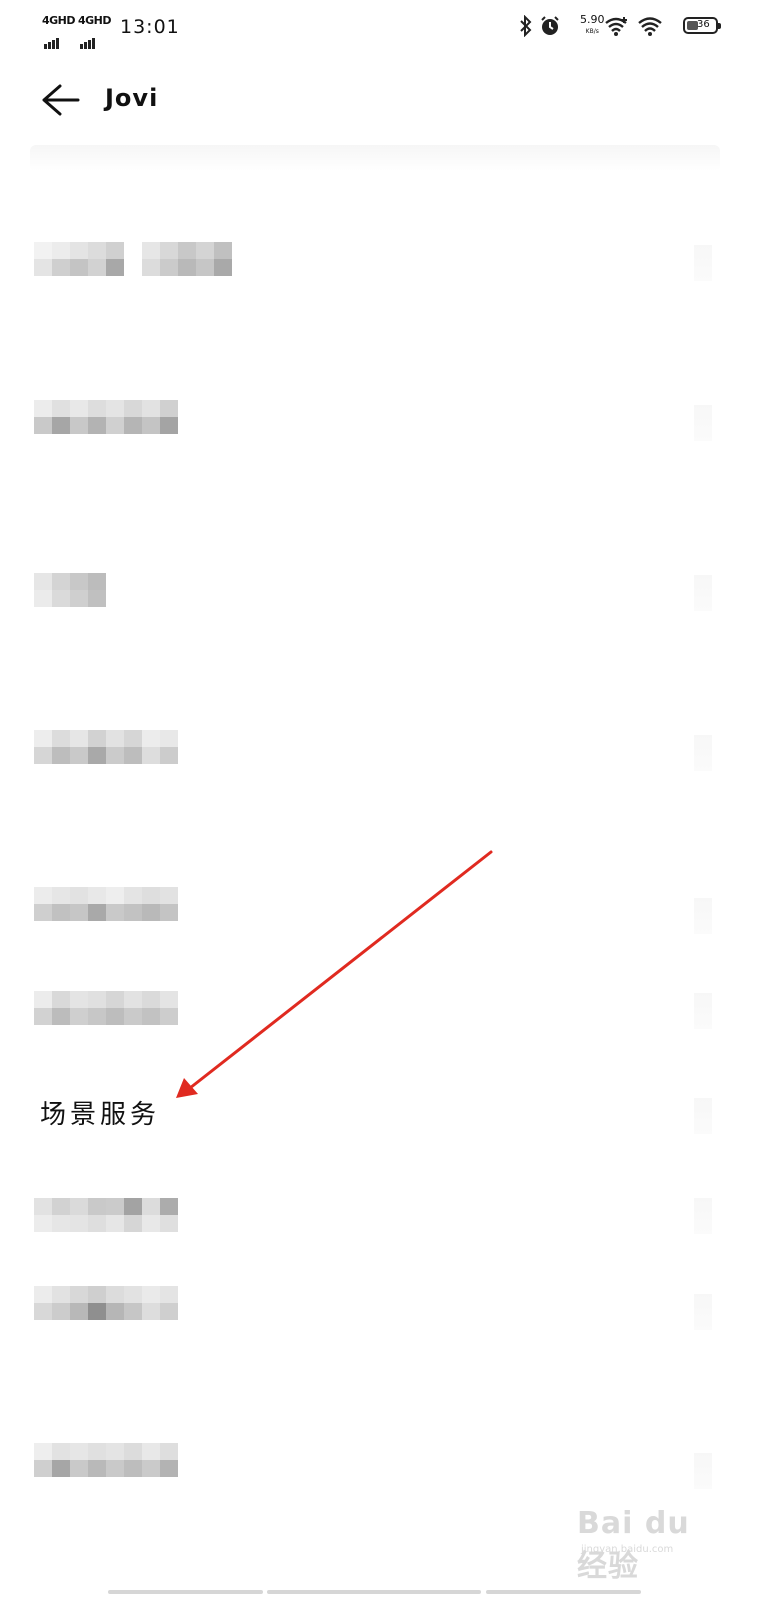 The image size is (765, 1600). What do you see at coordinates (592, 19) in the screenshot?
I see `net-speed-value: 5.90` at bounding box center [592, 19].